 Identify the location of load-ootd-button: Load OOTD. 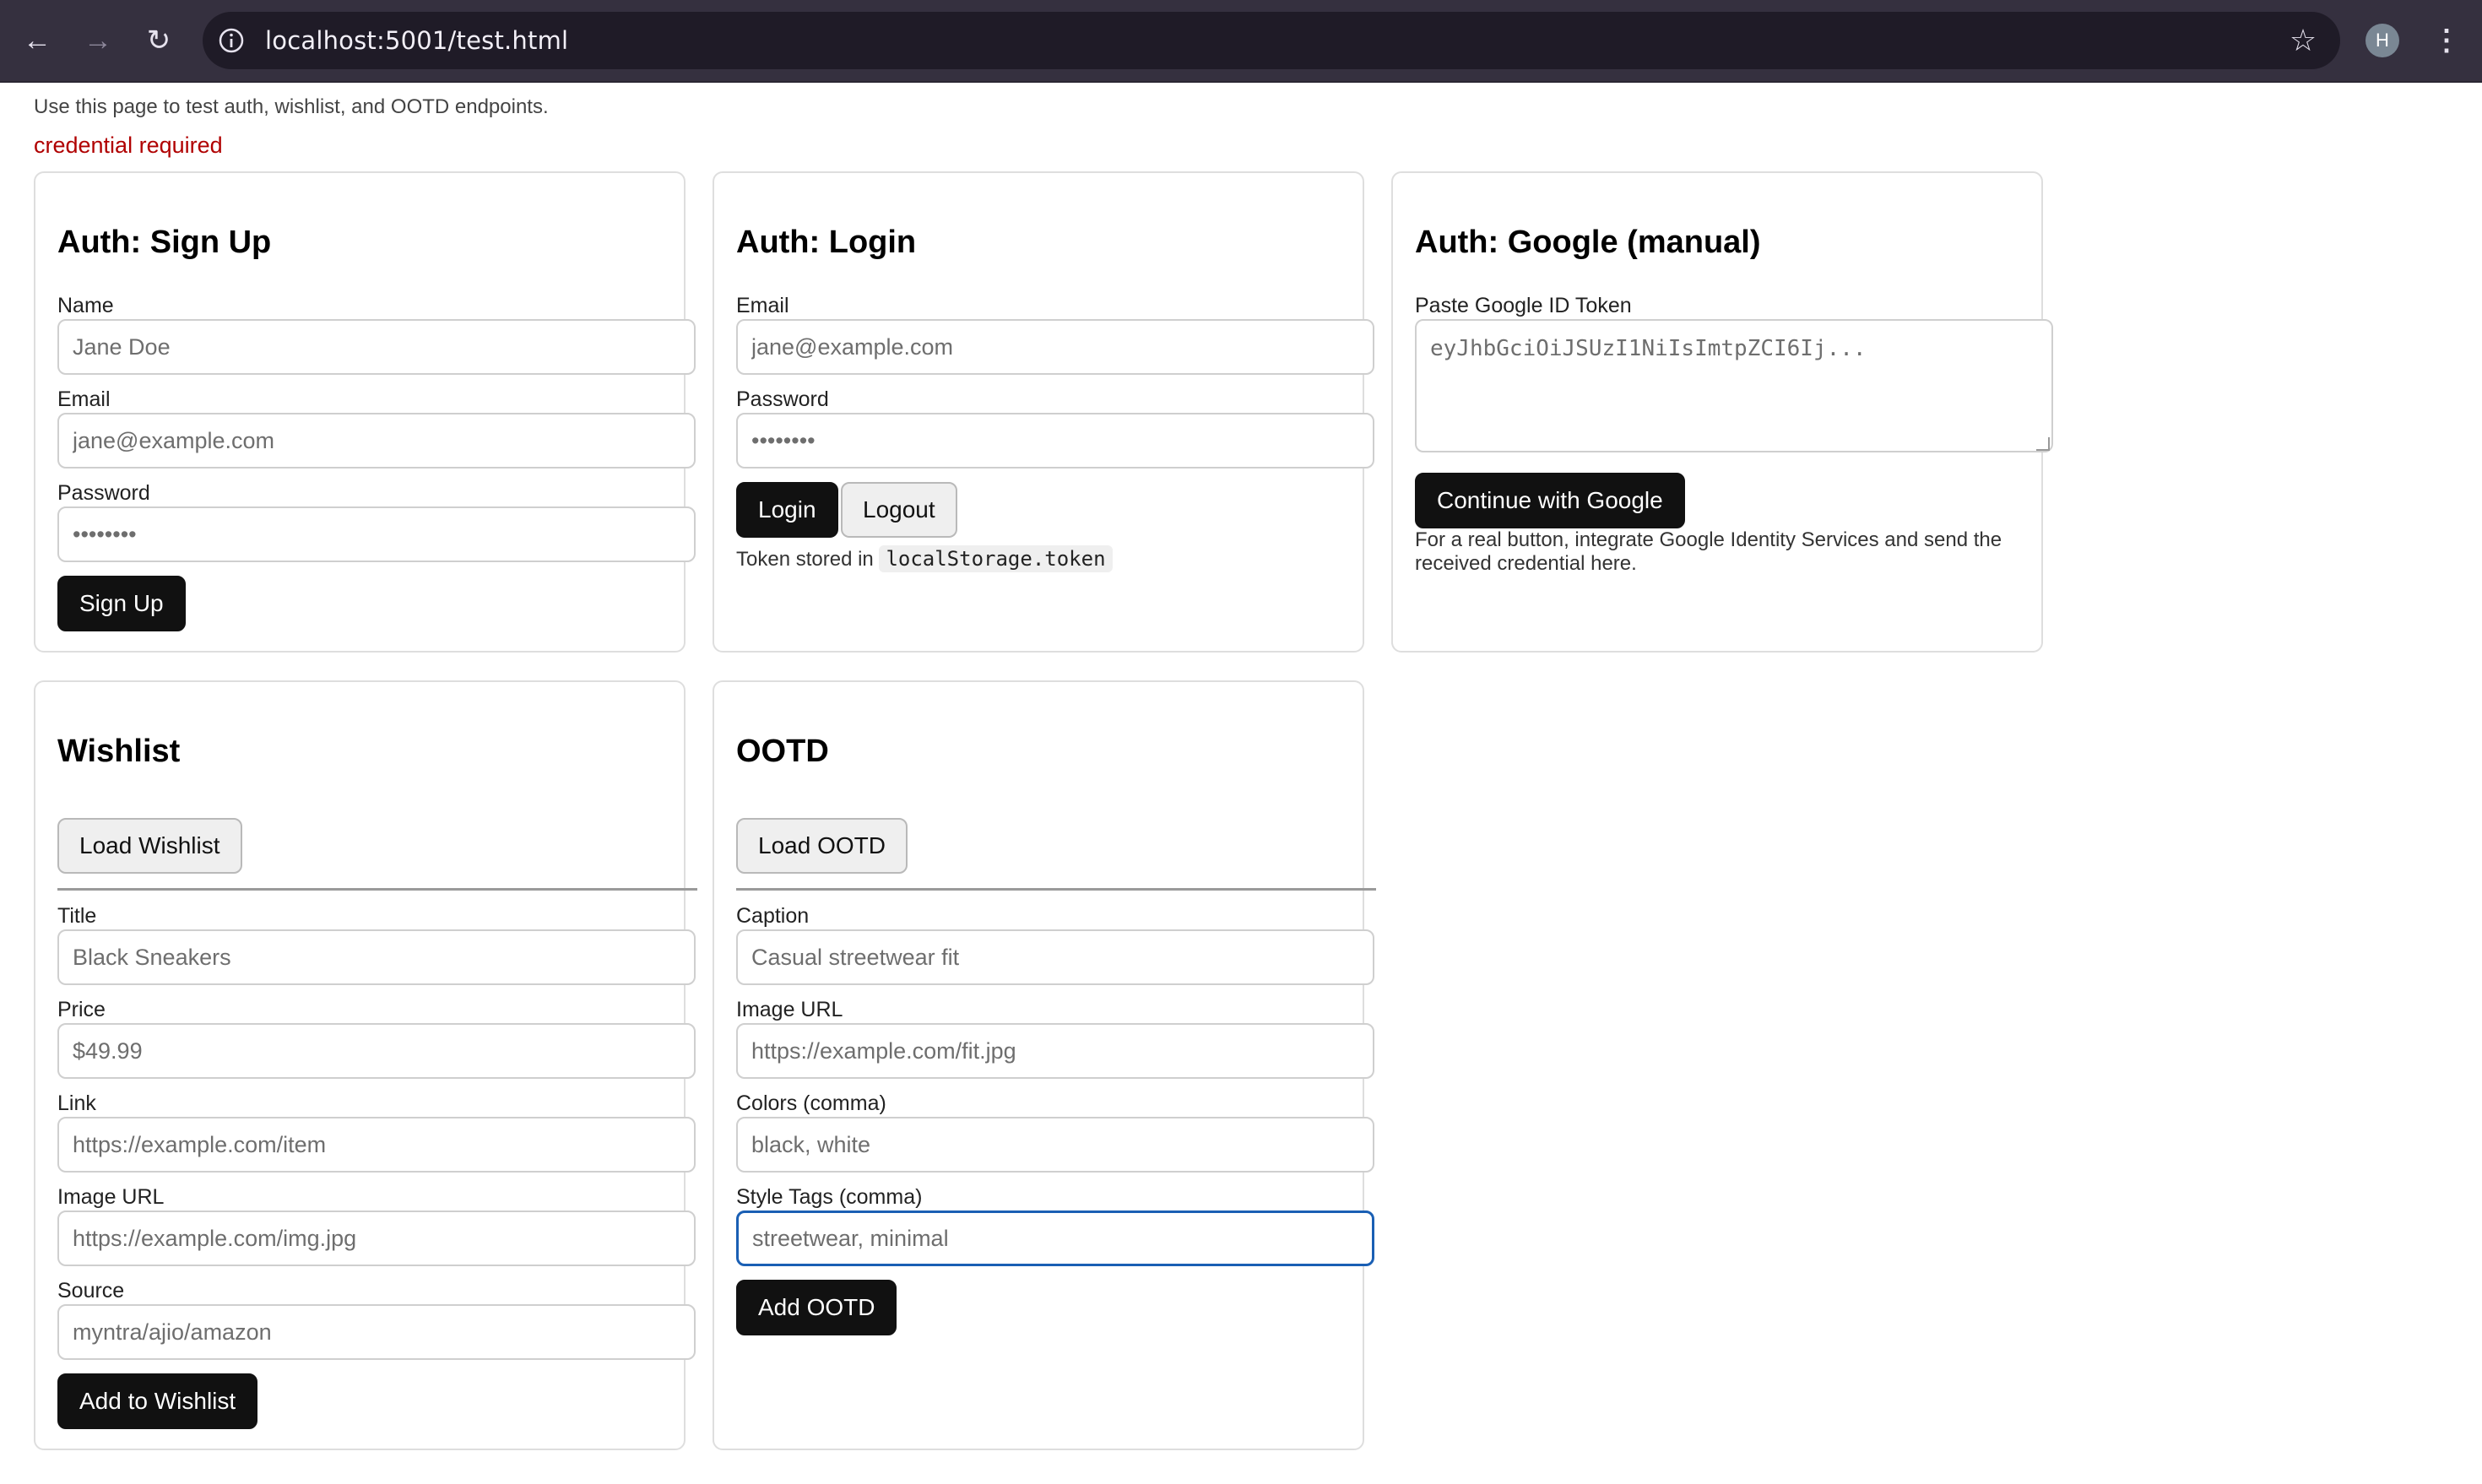
(822, 846).